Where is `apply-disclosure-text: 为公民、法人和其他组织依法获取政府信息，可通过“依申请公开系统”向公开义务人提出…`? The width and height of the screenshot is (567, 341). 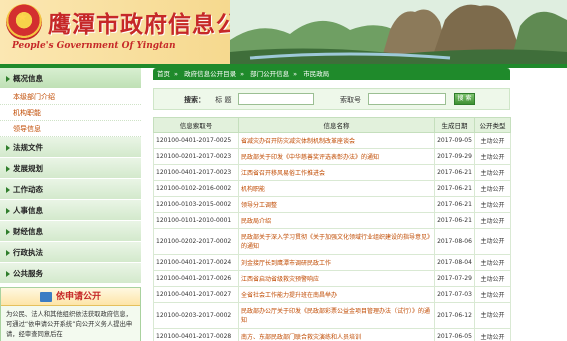 apply-disclosure-text: 为公民、法人和其他组织依法获取政府信息，可通过“依申请公开系统”向公开义务人提出… is located at coordinates (69, 324).